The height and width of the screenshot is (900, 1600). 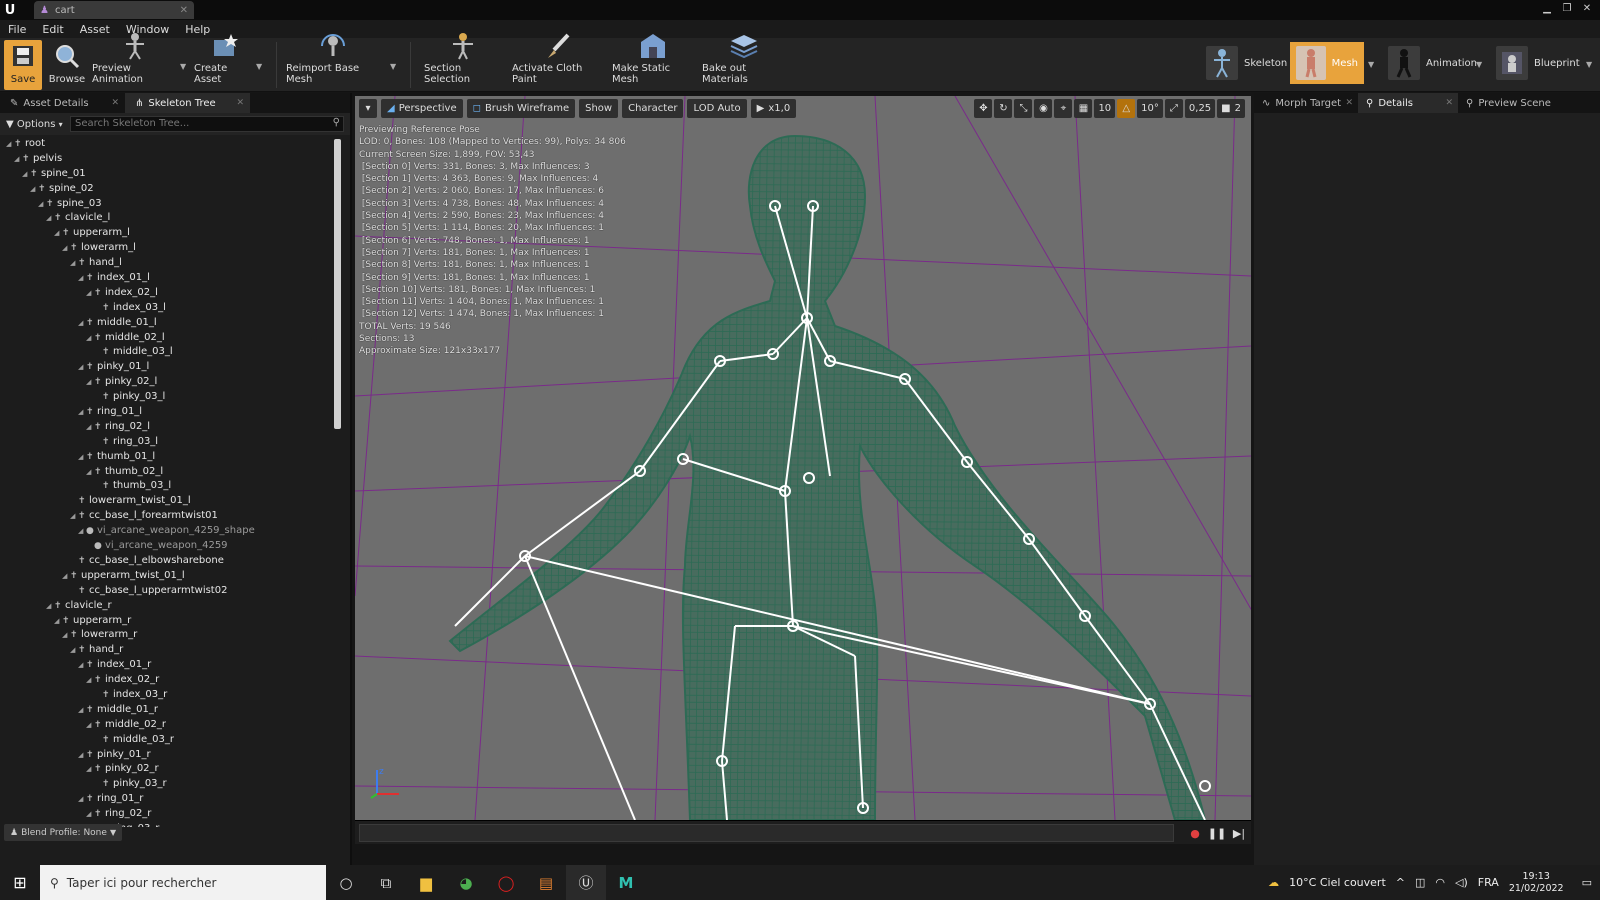 I want to click on create-asset-dropdown-icon: ▼, so click(x=259, y=66).